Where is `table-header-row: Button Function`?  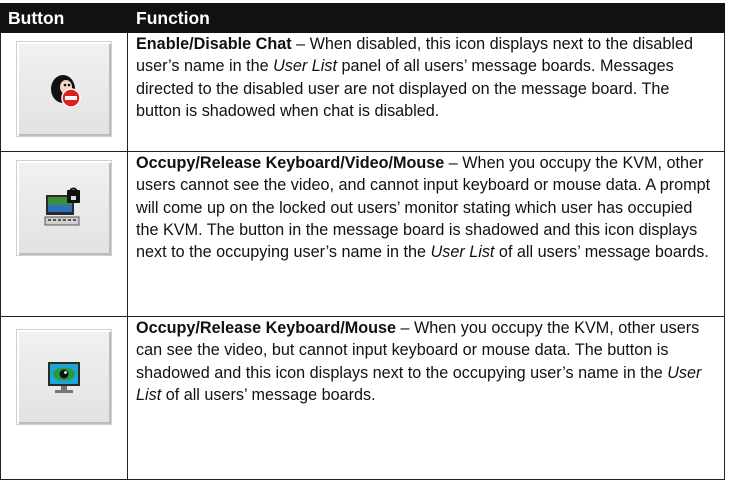 table-header-row: Button Function is located at coordinates (362, 18).